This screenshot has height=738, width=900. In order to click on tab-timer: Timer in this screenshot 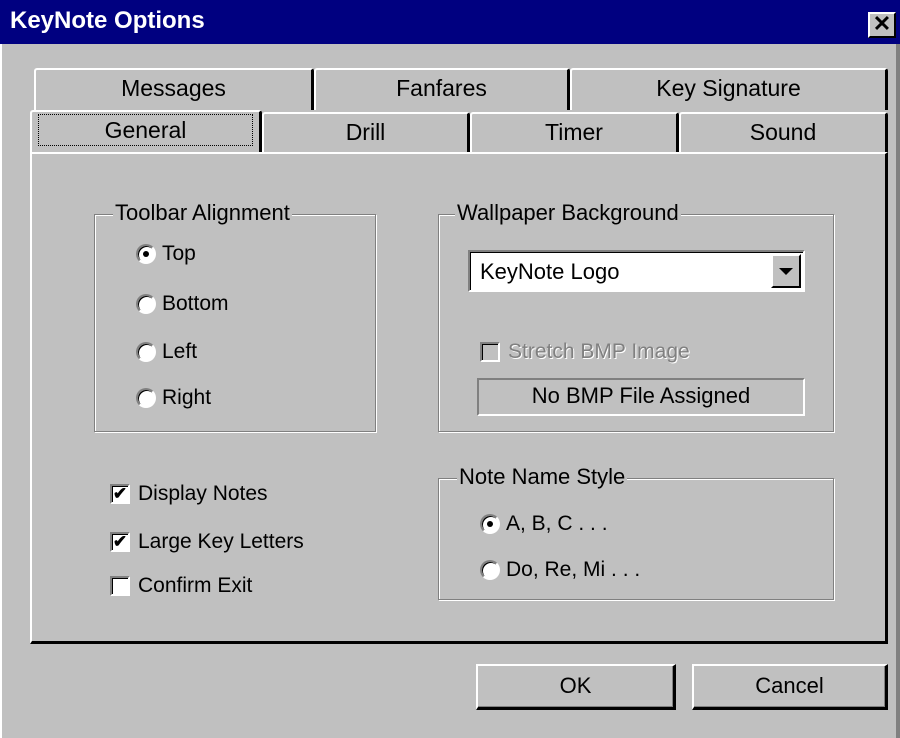, I will do `click(574, 132)`.